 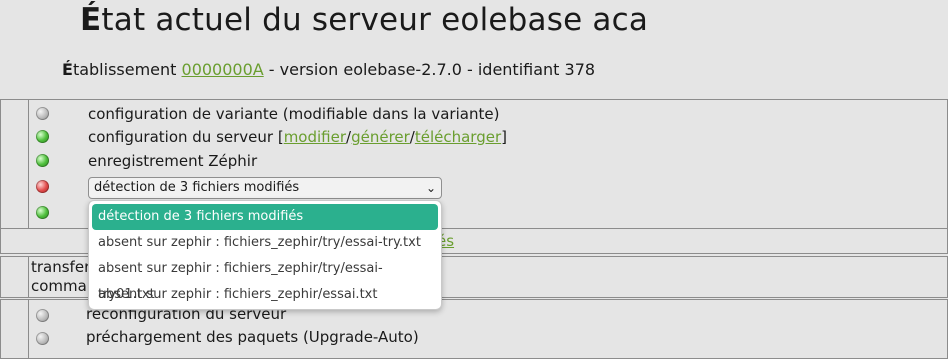 I want to click on page-title: État actuel du serveur eolebase aca, so click(x=364, y=20).